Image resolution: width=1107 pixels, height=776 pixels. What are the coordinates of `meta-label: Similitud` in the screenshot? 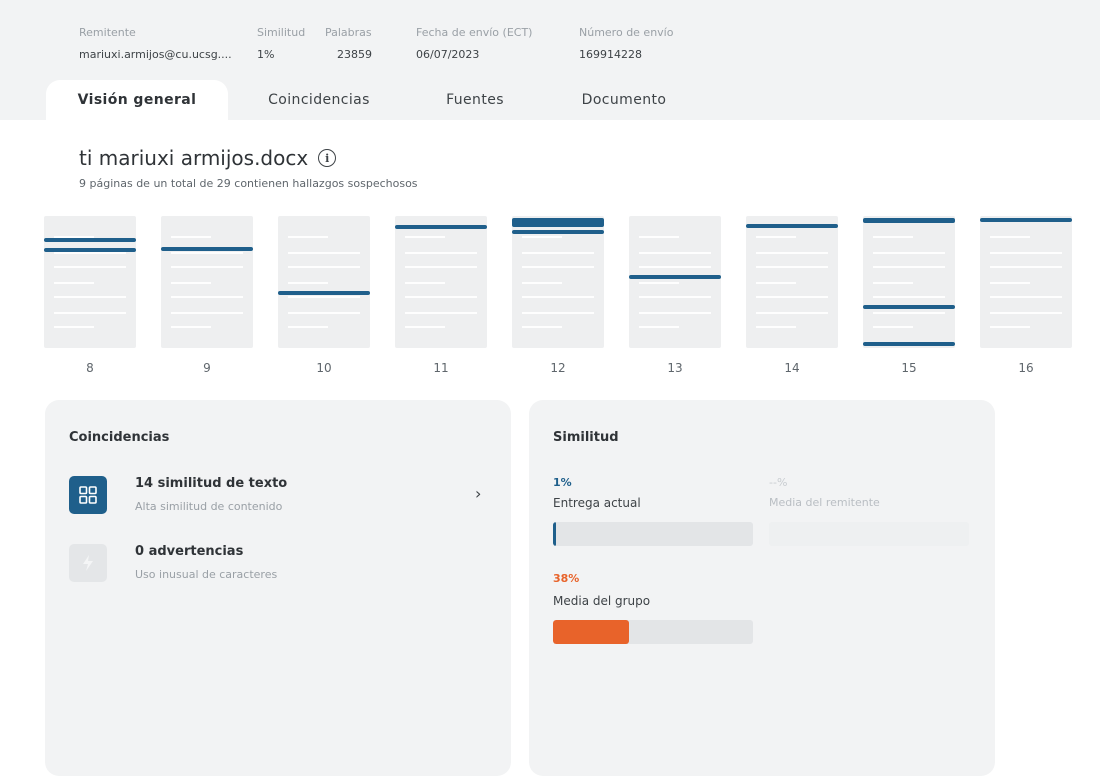 It's located at (281, 32).